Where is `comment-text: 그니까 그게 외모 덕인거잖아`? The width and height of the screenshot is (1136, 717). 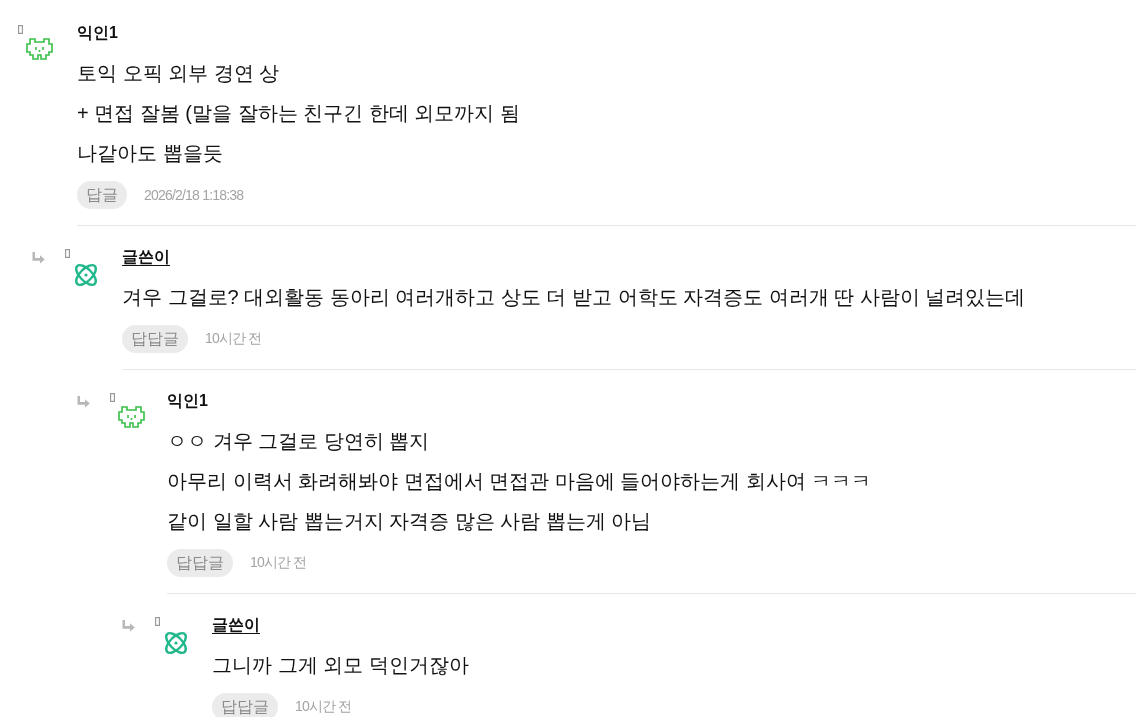 comment-text: 그니까 그게 외모 덕인거잖아 is located at coordinates (340, 665).